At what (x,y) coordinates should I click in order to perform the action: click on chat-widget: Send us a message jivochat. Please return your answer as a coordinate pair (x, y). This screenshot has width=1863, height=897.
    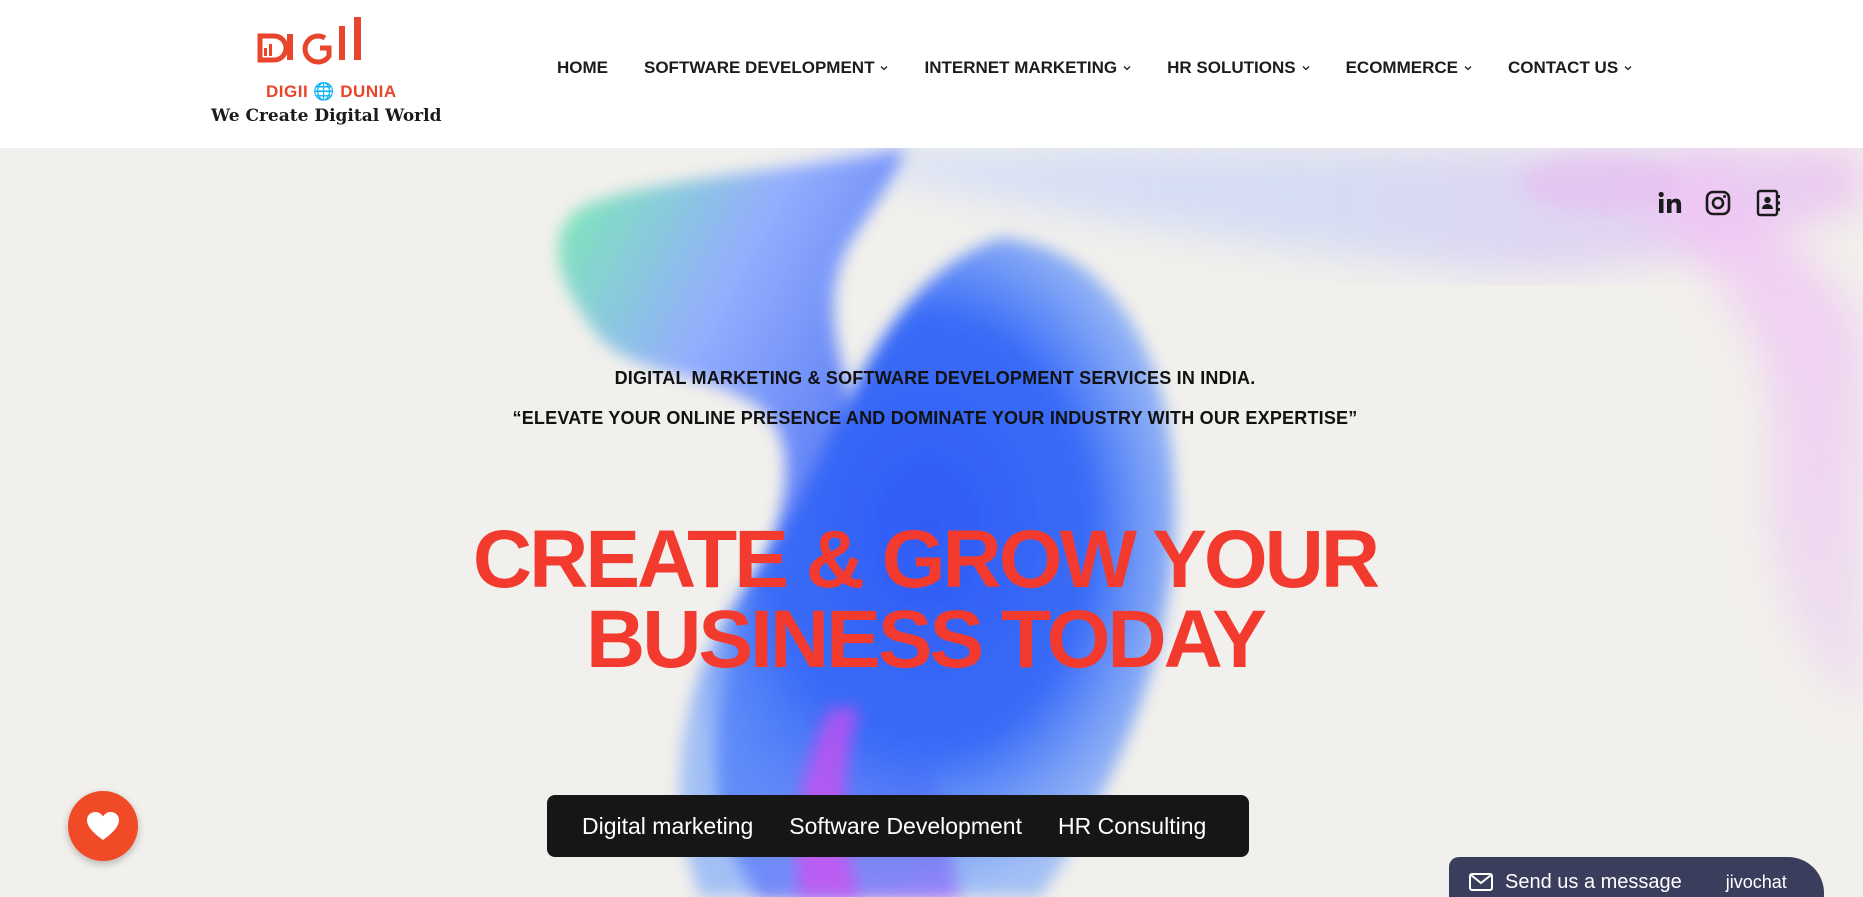
    Looking at the image, I should click on (1636, 877).